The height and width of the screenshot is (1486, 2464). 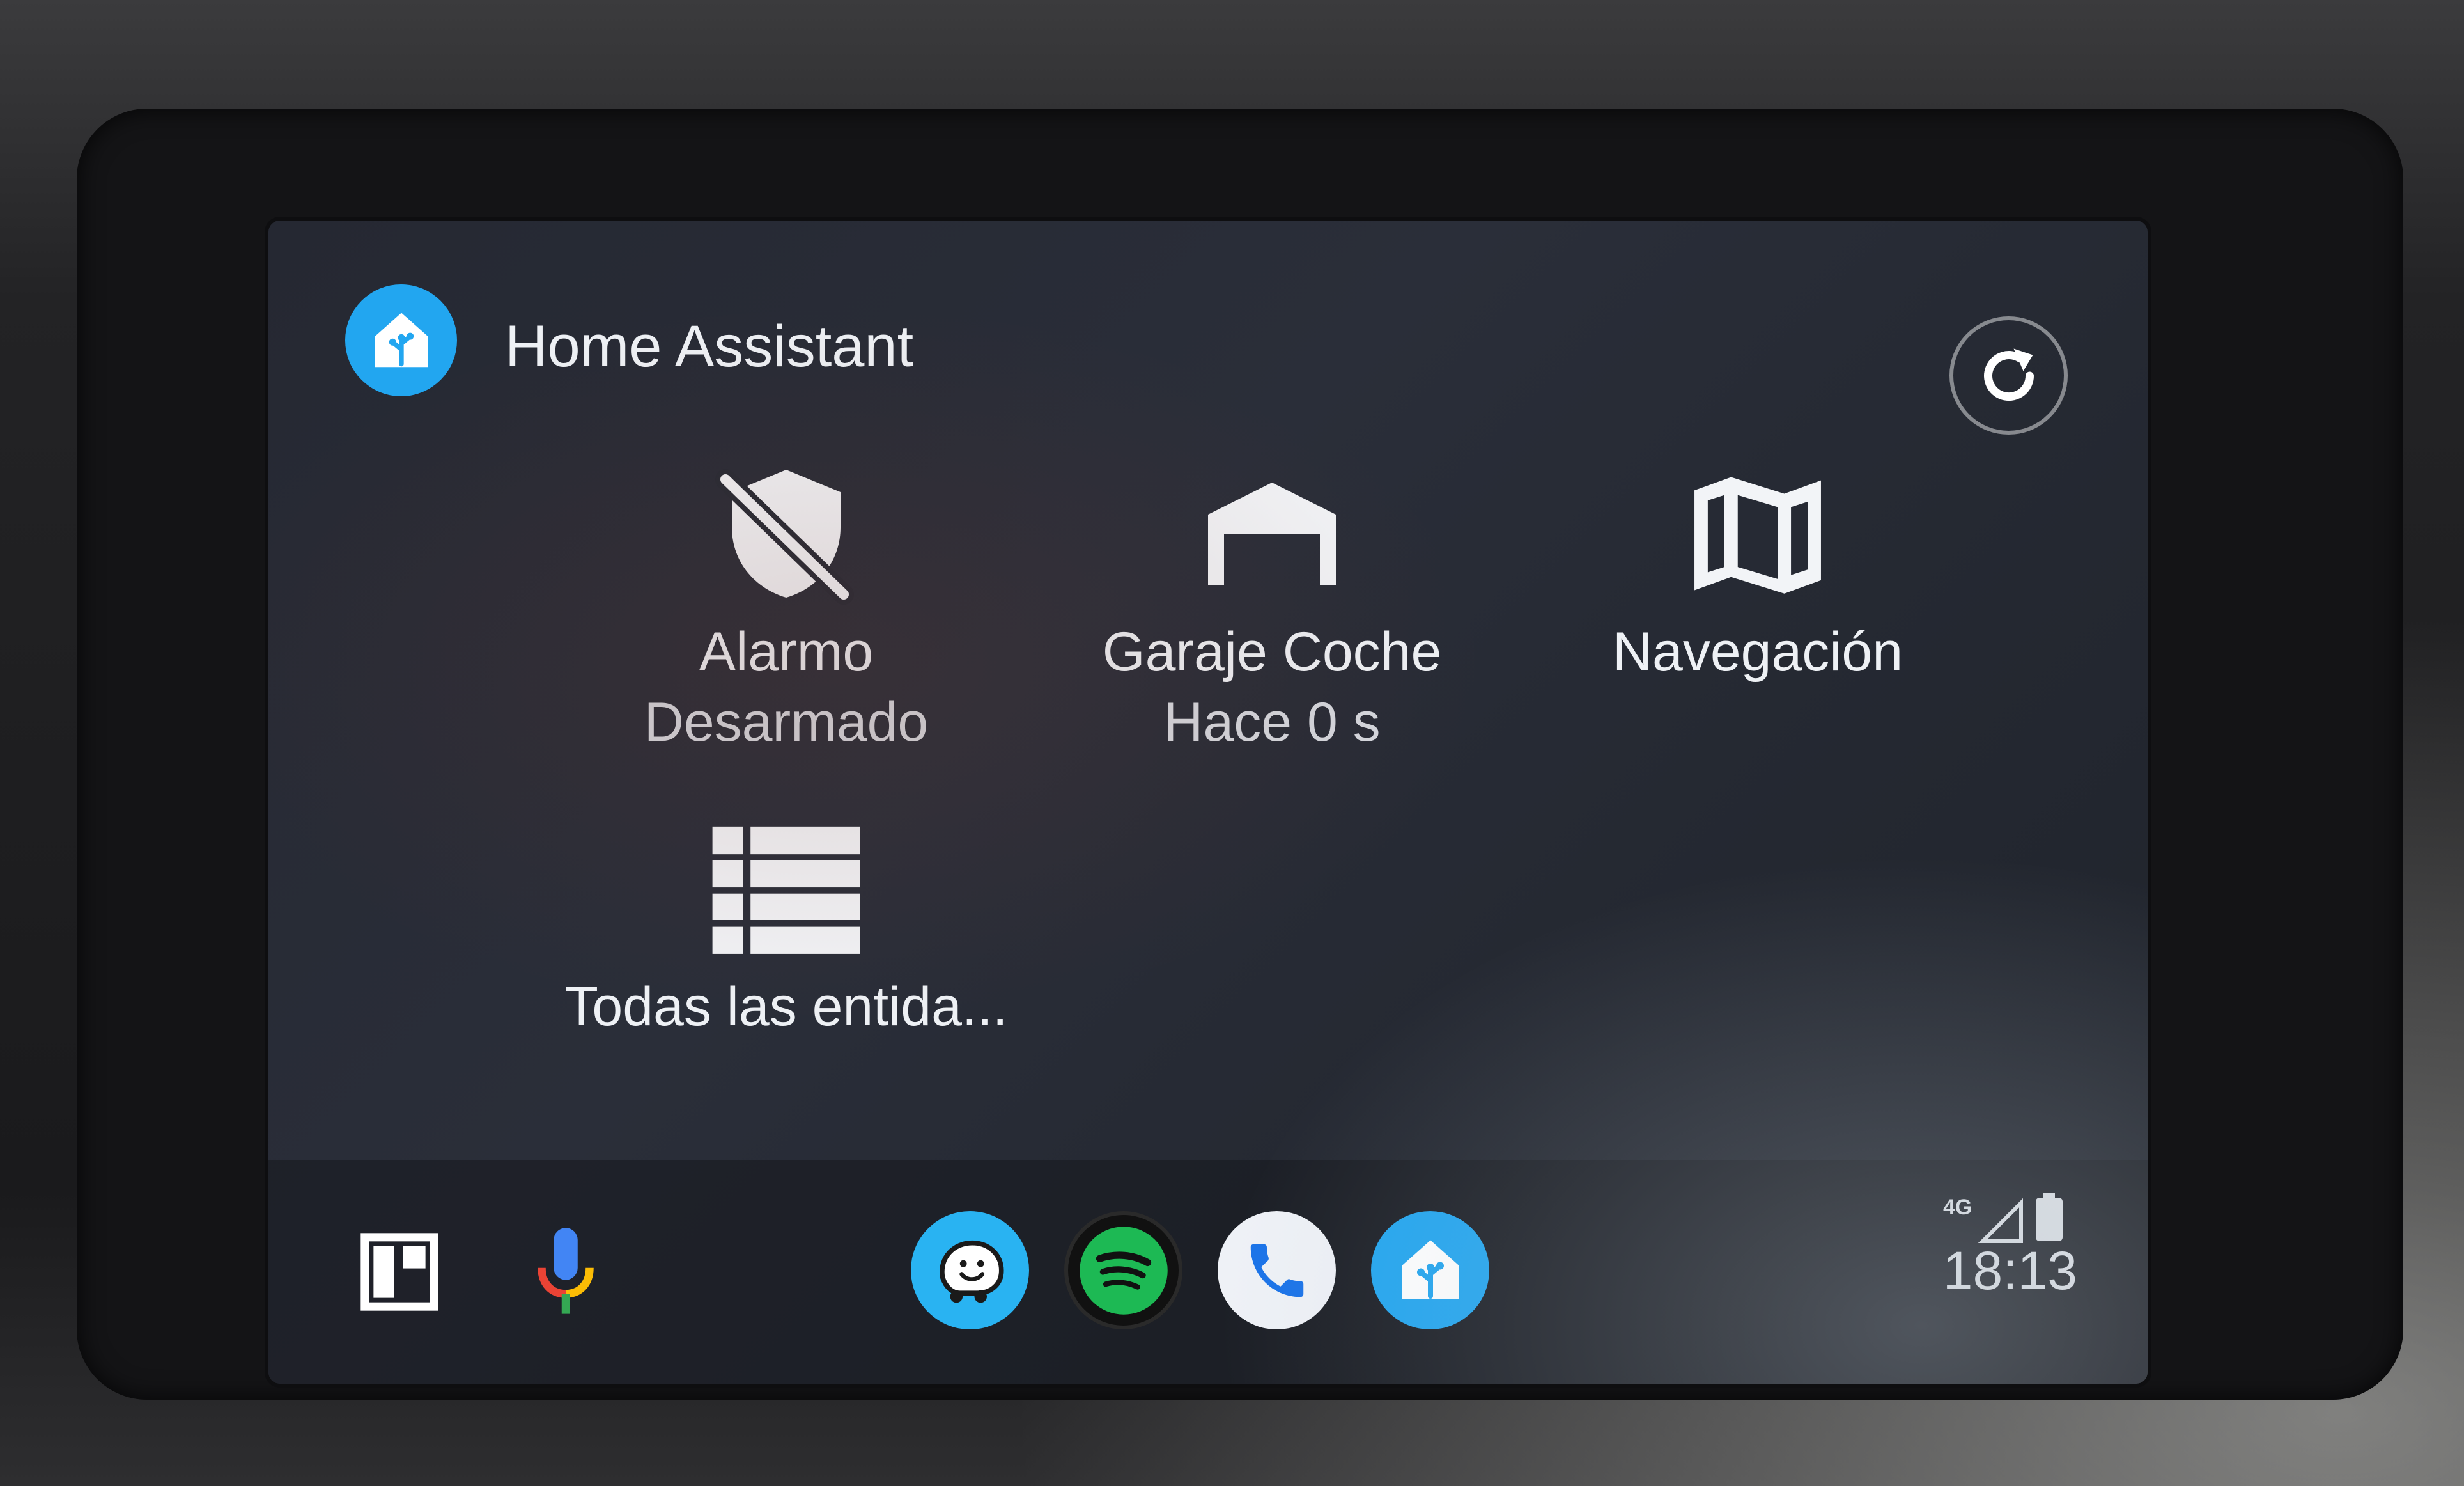 I want to click on garage-icon, so click(x=1272, y=534).